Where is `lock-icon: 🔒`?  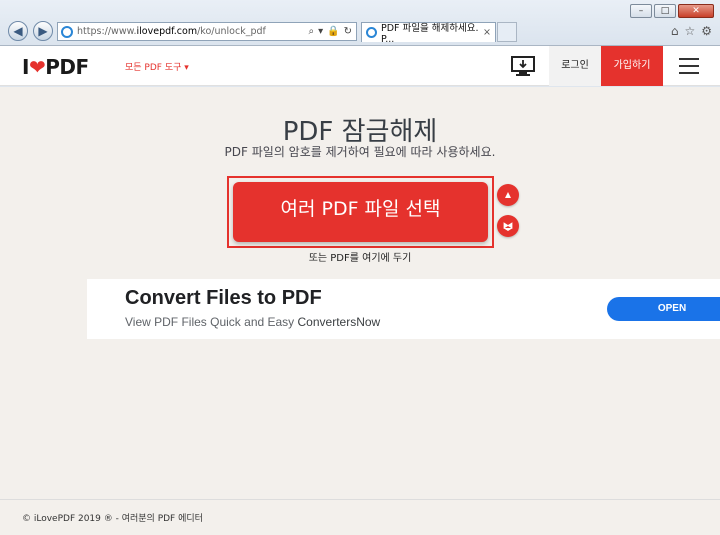
lock-icon: 🔒 is located at coordinates (333, 31).